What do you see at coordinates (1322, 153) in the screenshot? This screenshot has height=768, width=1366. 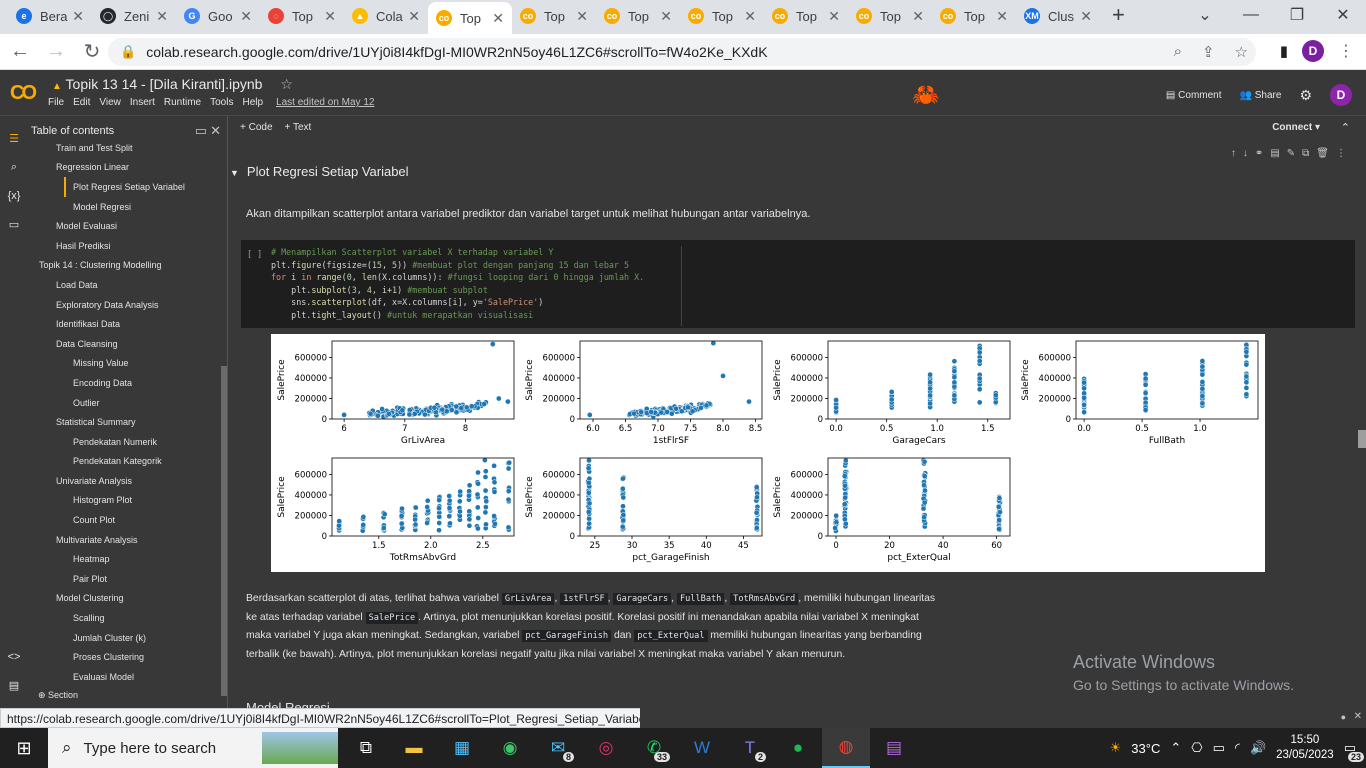 I see `delete-icon: 🗑` at bounding box center [1322, 153].